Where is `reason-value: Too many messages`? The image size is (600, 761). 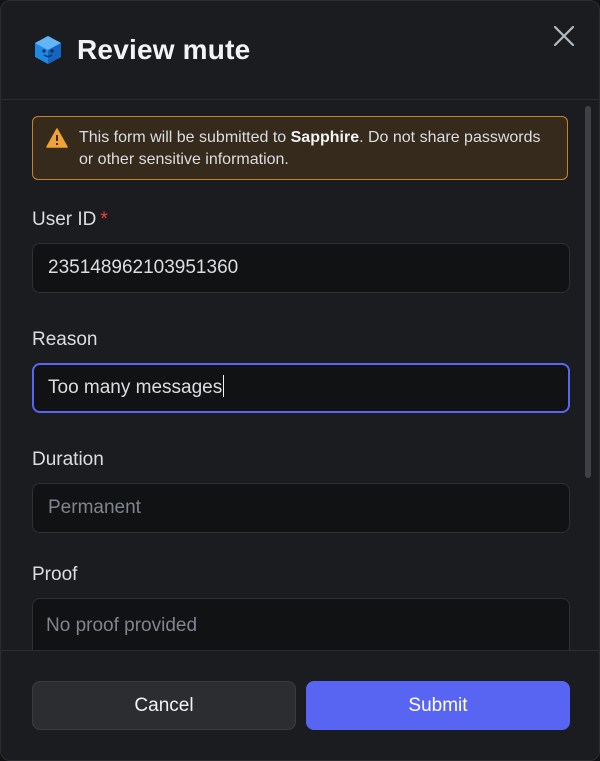
reason-value: Too many messages is located at coordinates (135, 387).